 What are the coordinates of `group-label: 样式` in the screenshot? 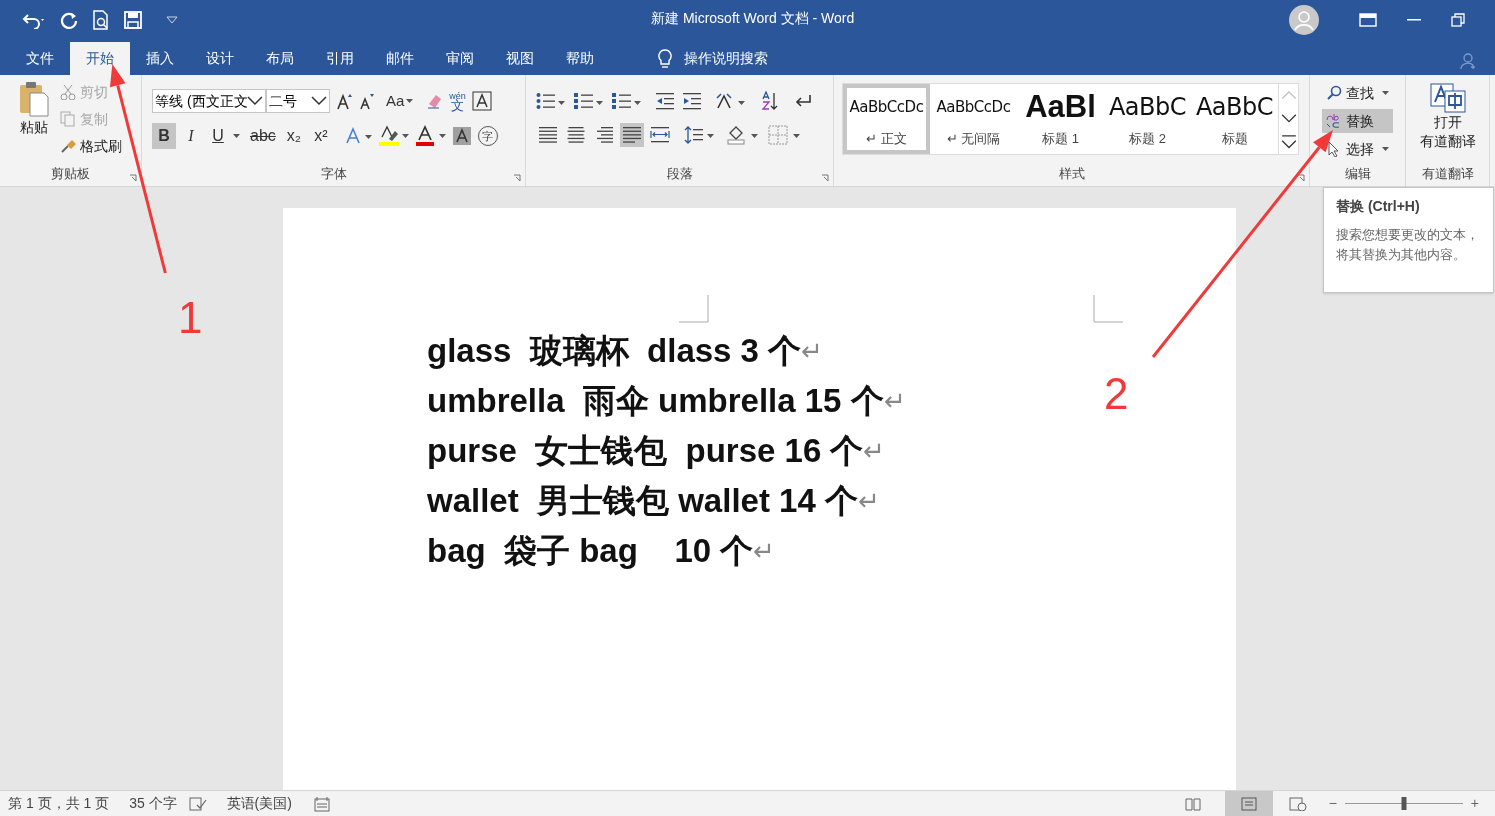 It's located at (1071, 174).